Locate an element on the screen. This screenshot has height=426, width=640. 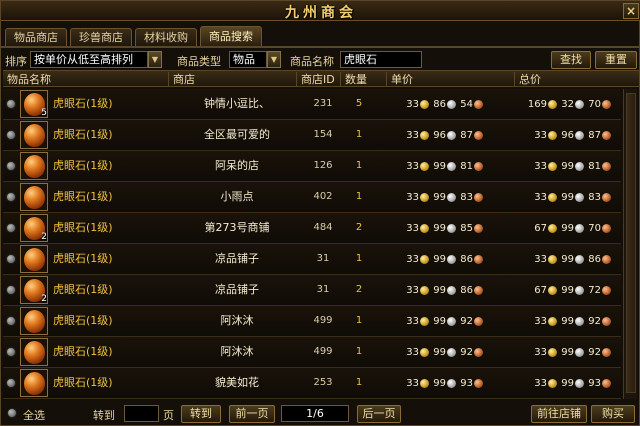
table-row: 虎眼石(1级) 全区最可爱的 154 1 33 96 87 33 96 87 is located at coordinates (312, 135).